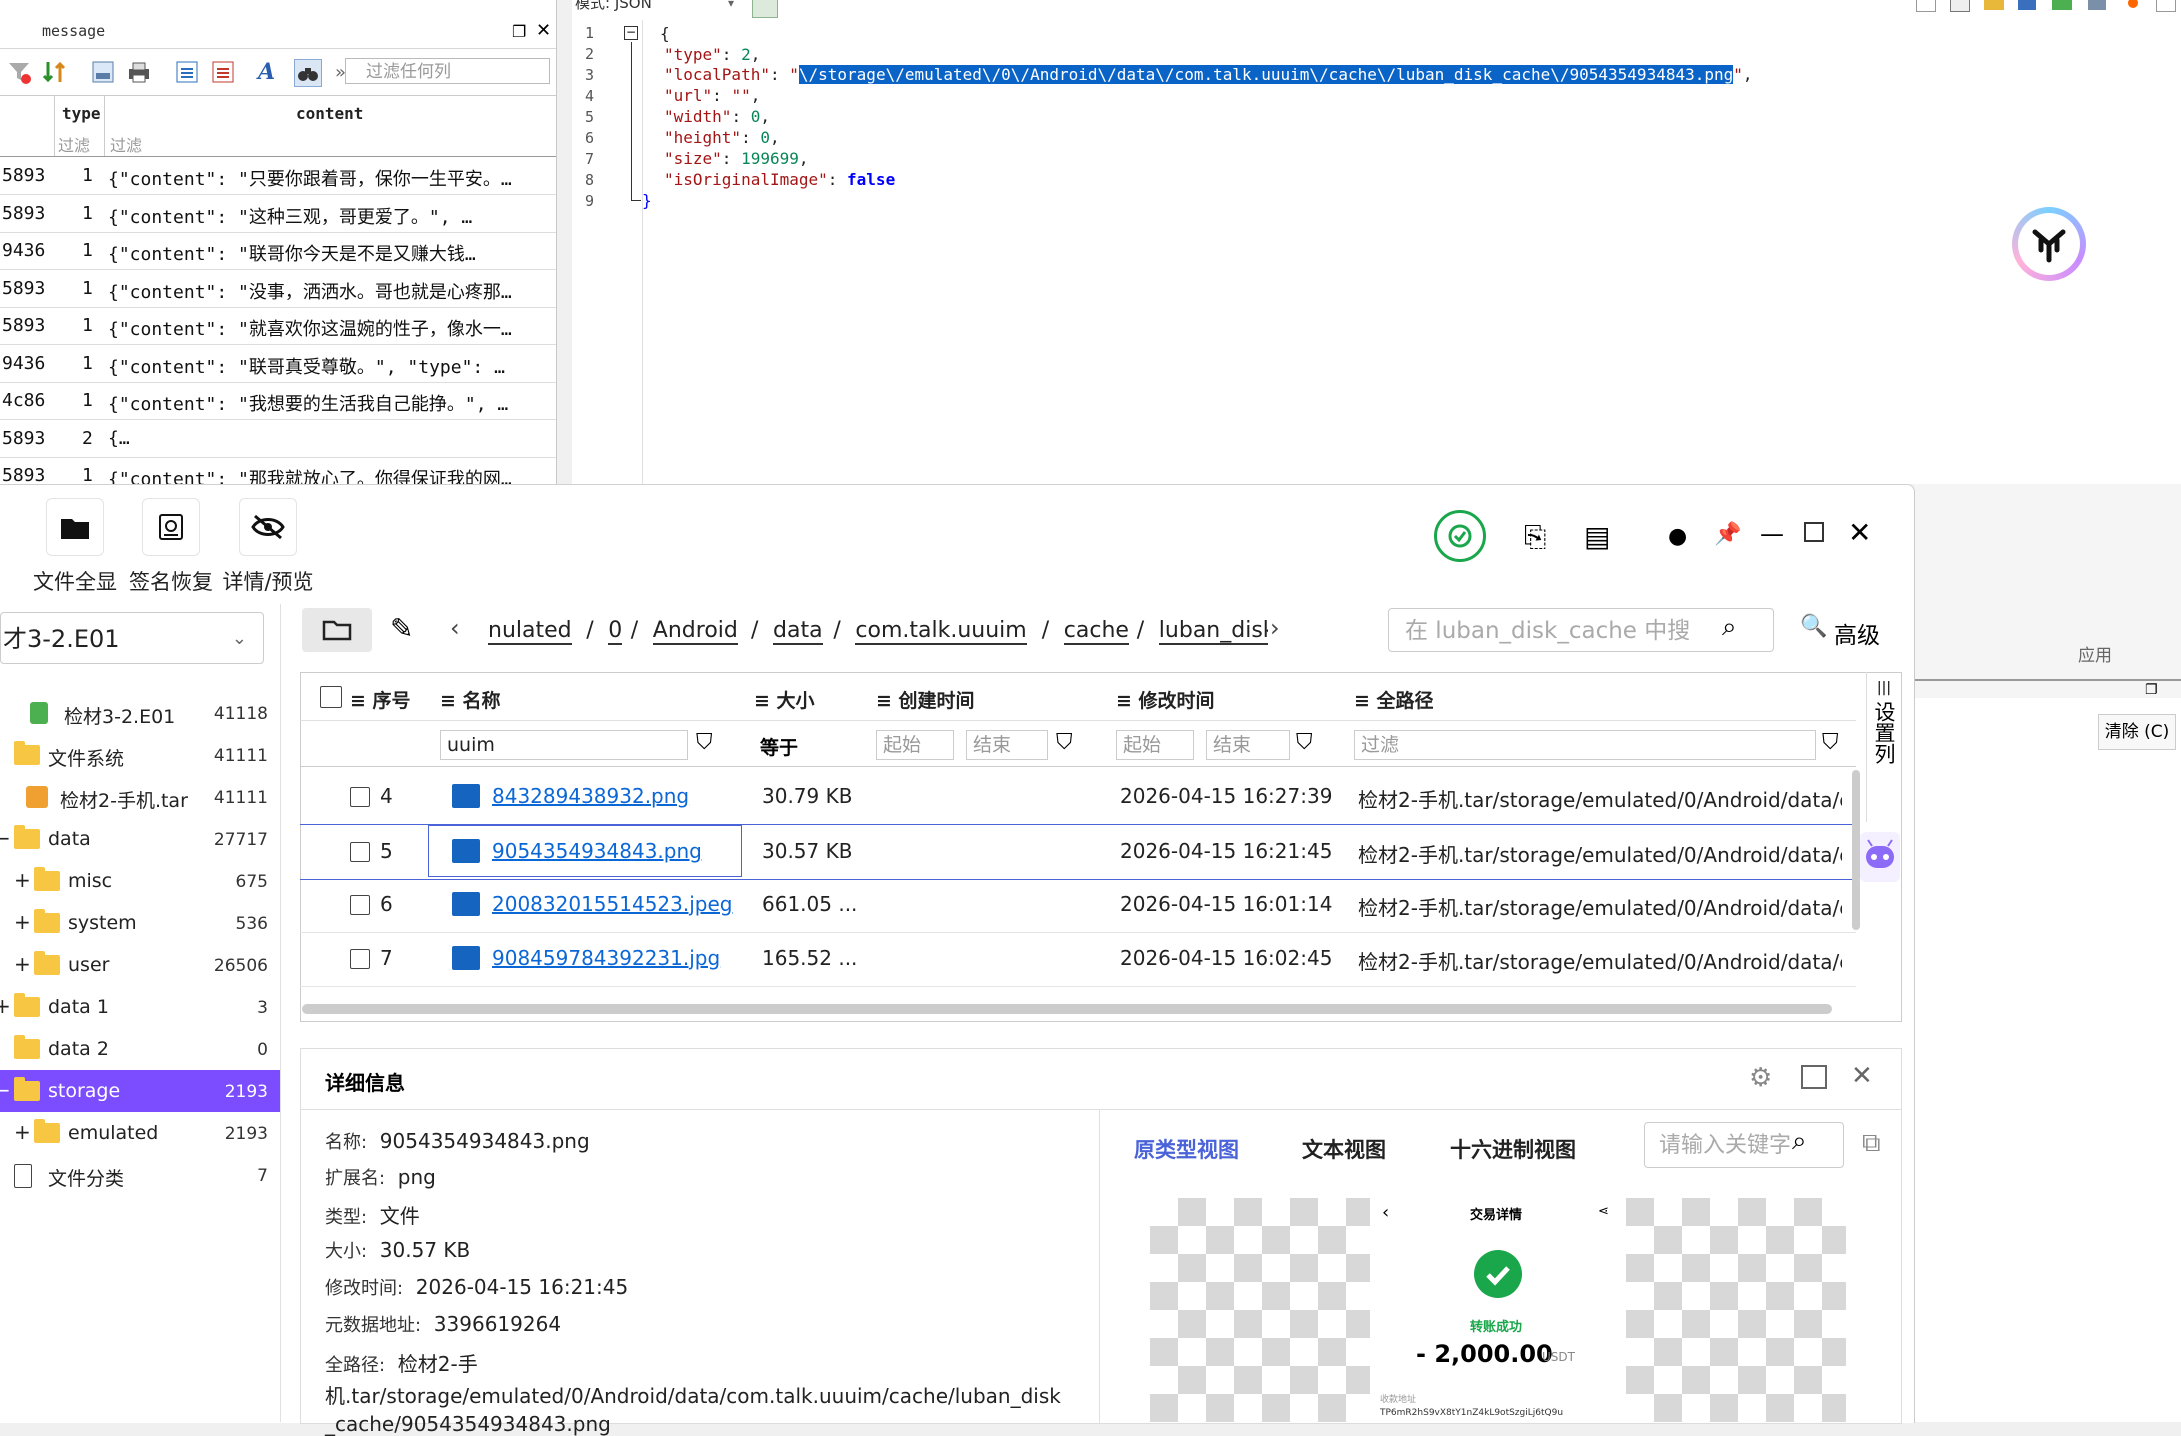 Image resolution: width=2181 pixels, height=1436 pixels. What do you see at coordinates (1960, 6) in the screenshot?
I see `list-icon` at bounding box center [1960, 6].